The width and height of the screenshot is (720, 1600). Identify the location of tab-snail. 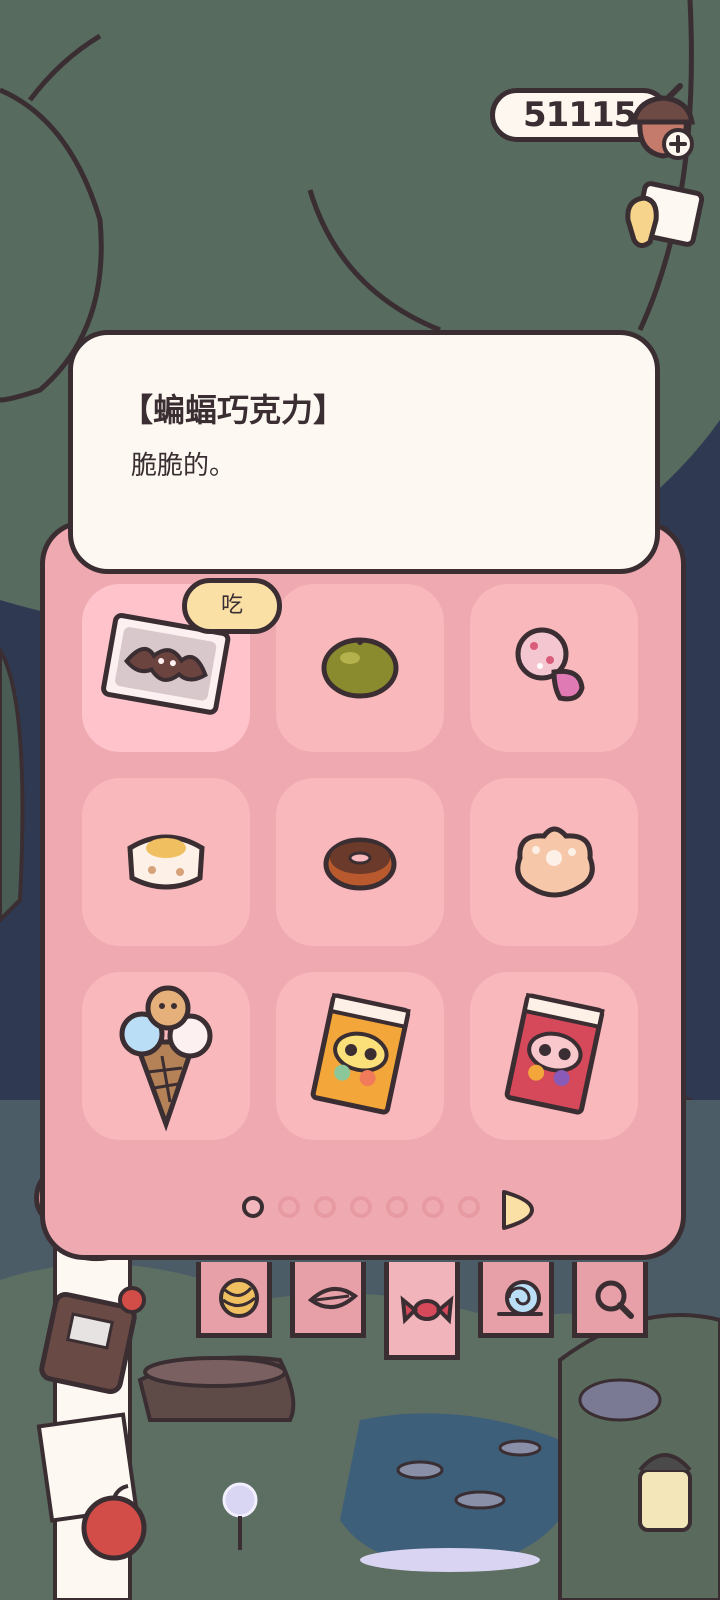
(516, 1300).